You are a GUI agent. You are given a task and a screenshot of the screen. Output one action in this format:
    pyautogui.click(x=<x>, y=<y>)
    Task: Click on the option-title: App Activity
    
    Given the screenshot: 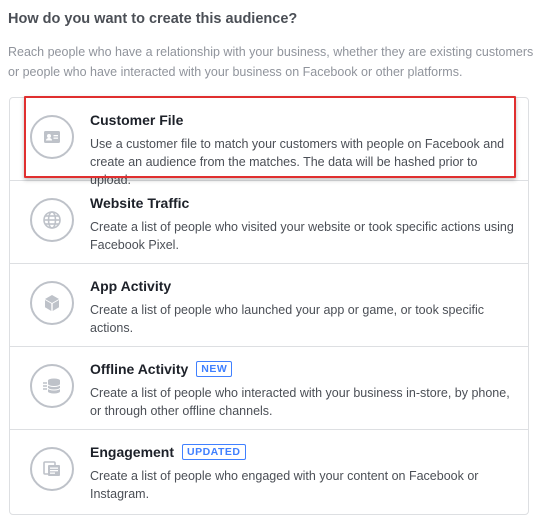 What is the action you would take?
    pyautogui.click(x=130, y=286)
    